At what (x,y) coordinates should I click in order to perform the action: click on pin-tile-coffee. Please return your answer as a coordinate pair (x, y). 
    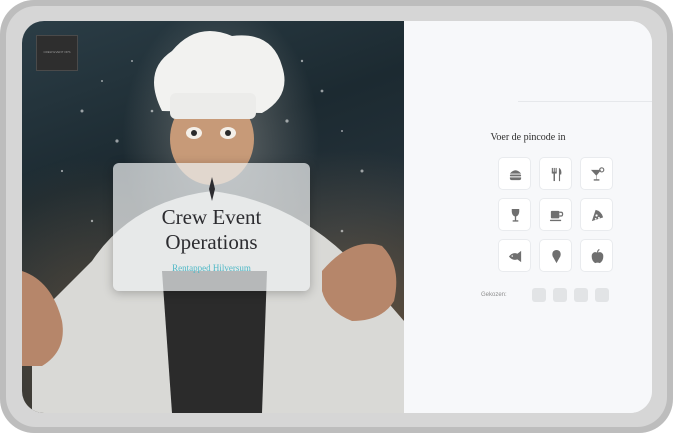
    Looking at the image, I should click on (555, 214).